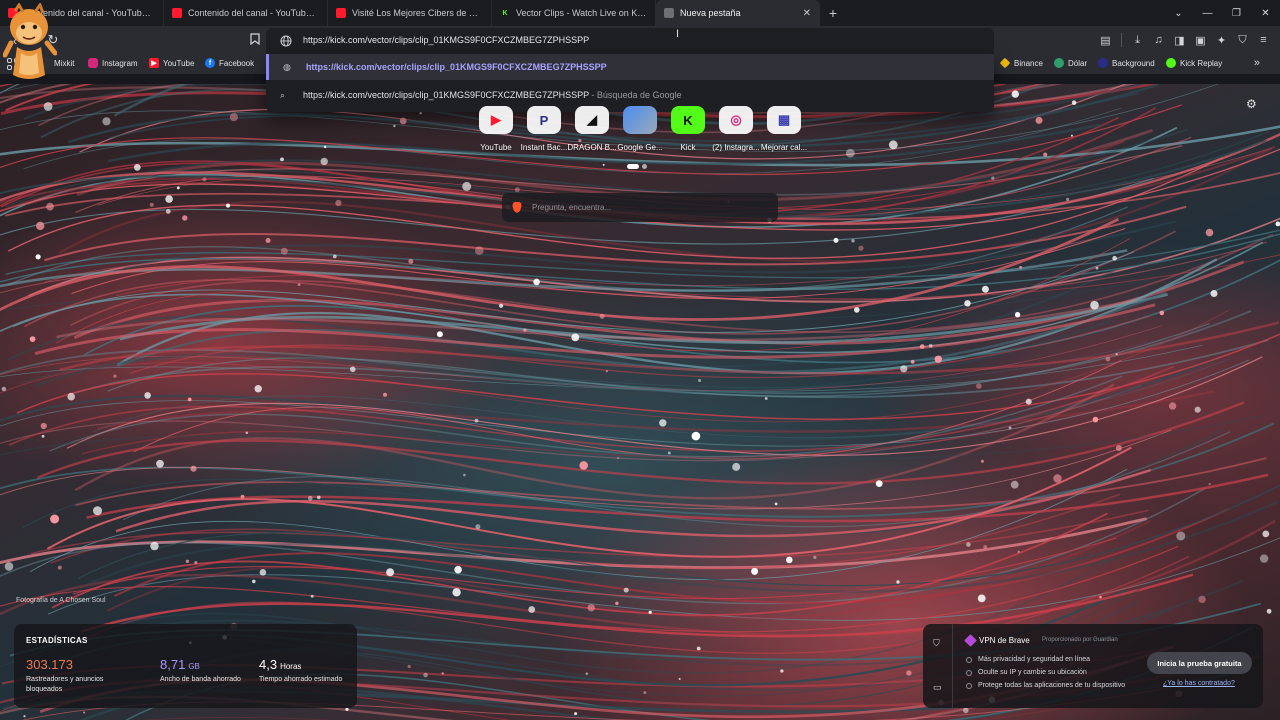 Image resolution: width=1280 pixels, height=720 pixels. What do you see at coordinates (496, 129) in the screenshot?
I see `top-site-youtube: ▶ YouTube` at bounding box center [496, 129].